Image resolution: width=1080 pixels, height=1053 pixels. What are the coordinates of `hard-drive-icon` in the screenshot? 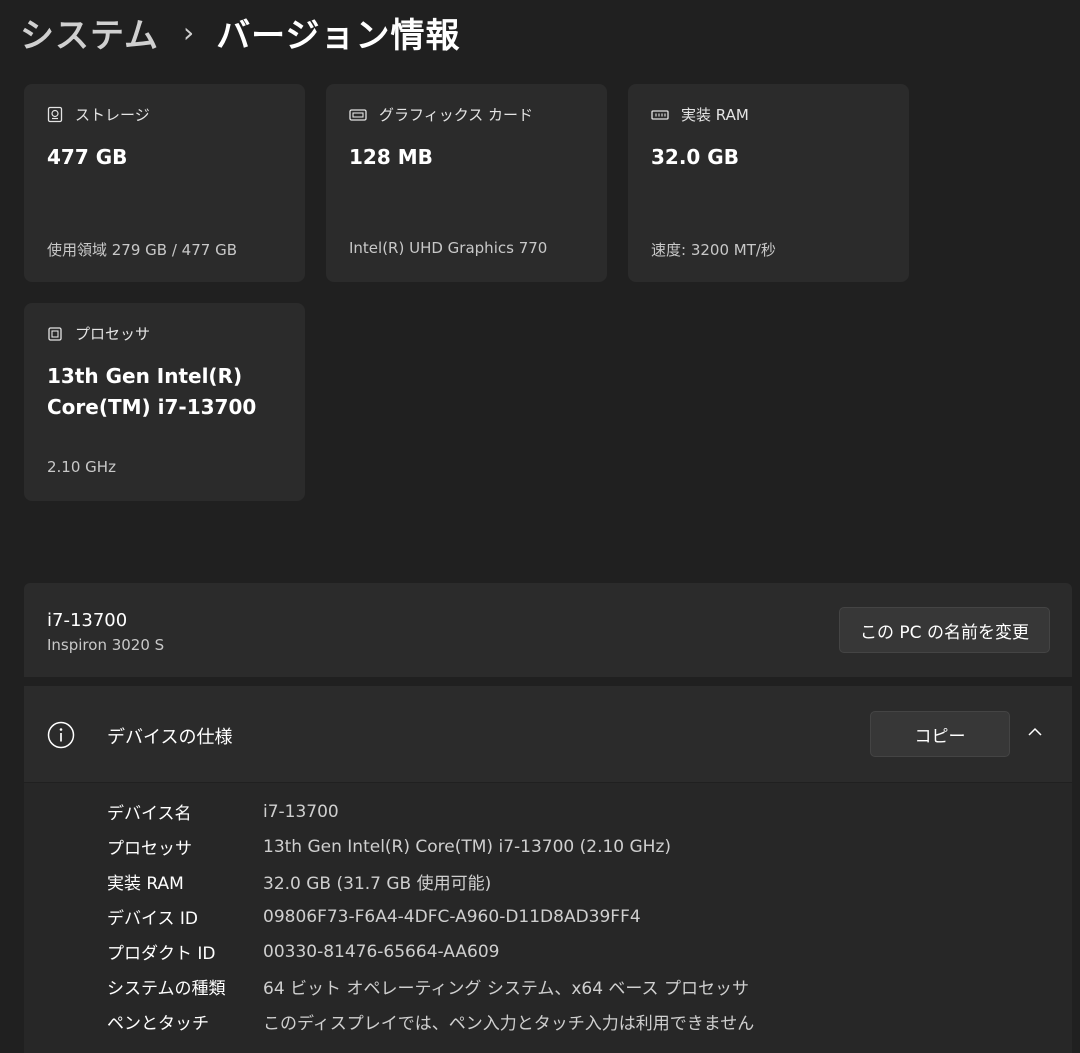 It's located at (55, 114).